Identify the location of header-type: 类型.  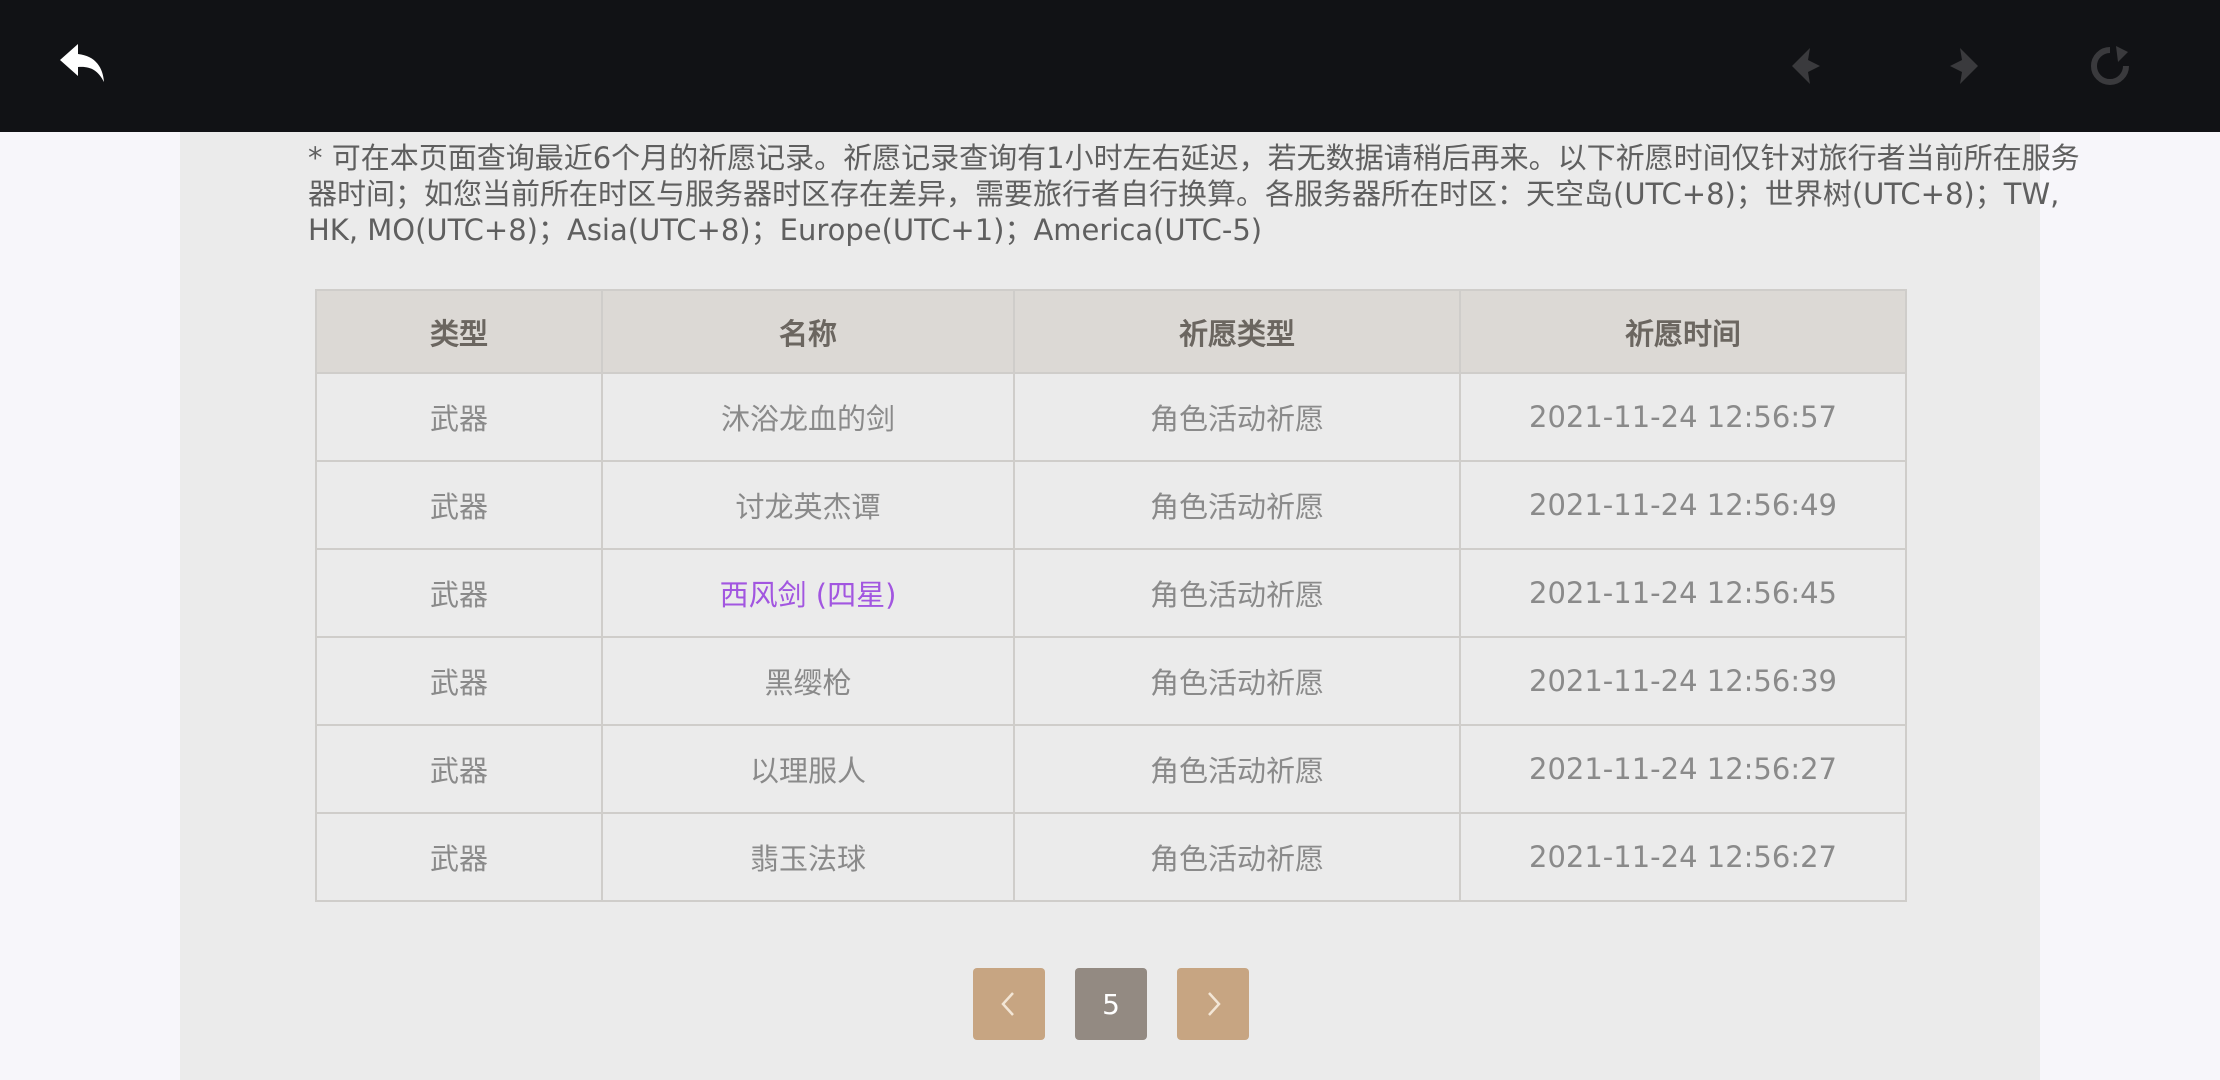
(459, 331).